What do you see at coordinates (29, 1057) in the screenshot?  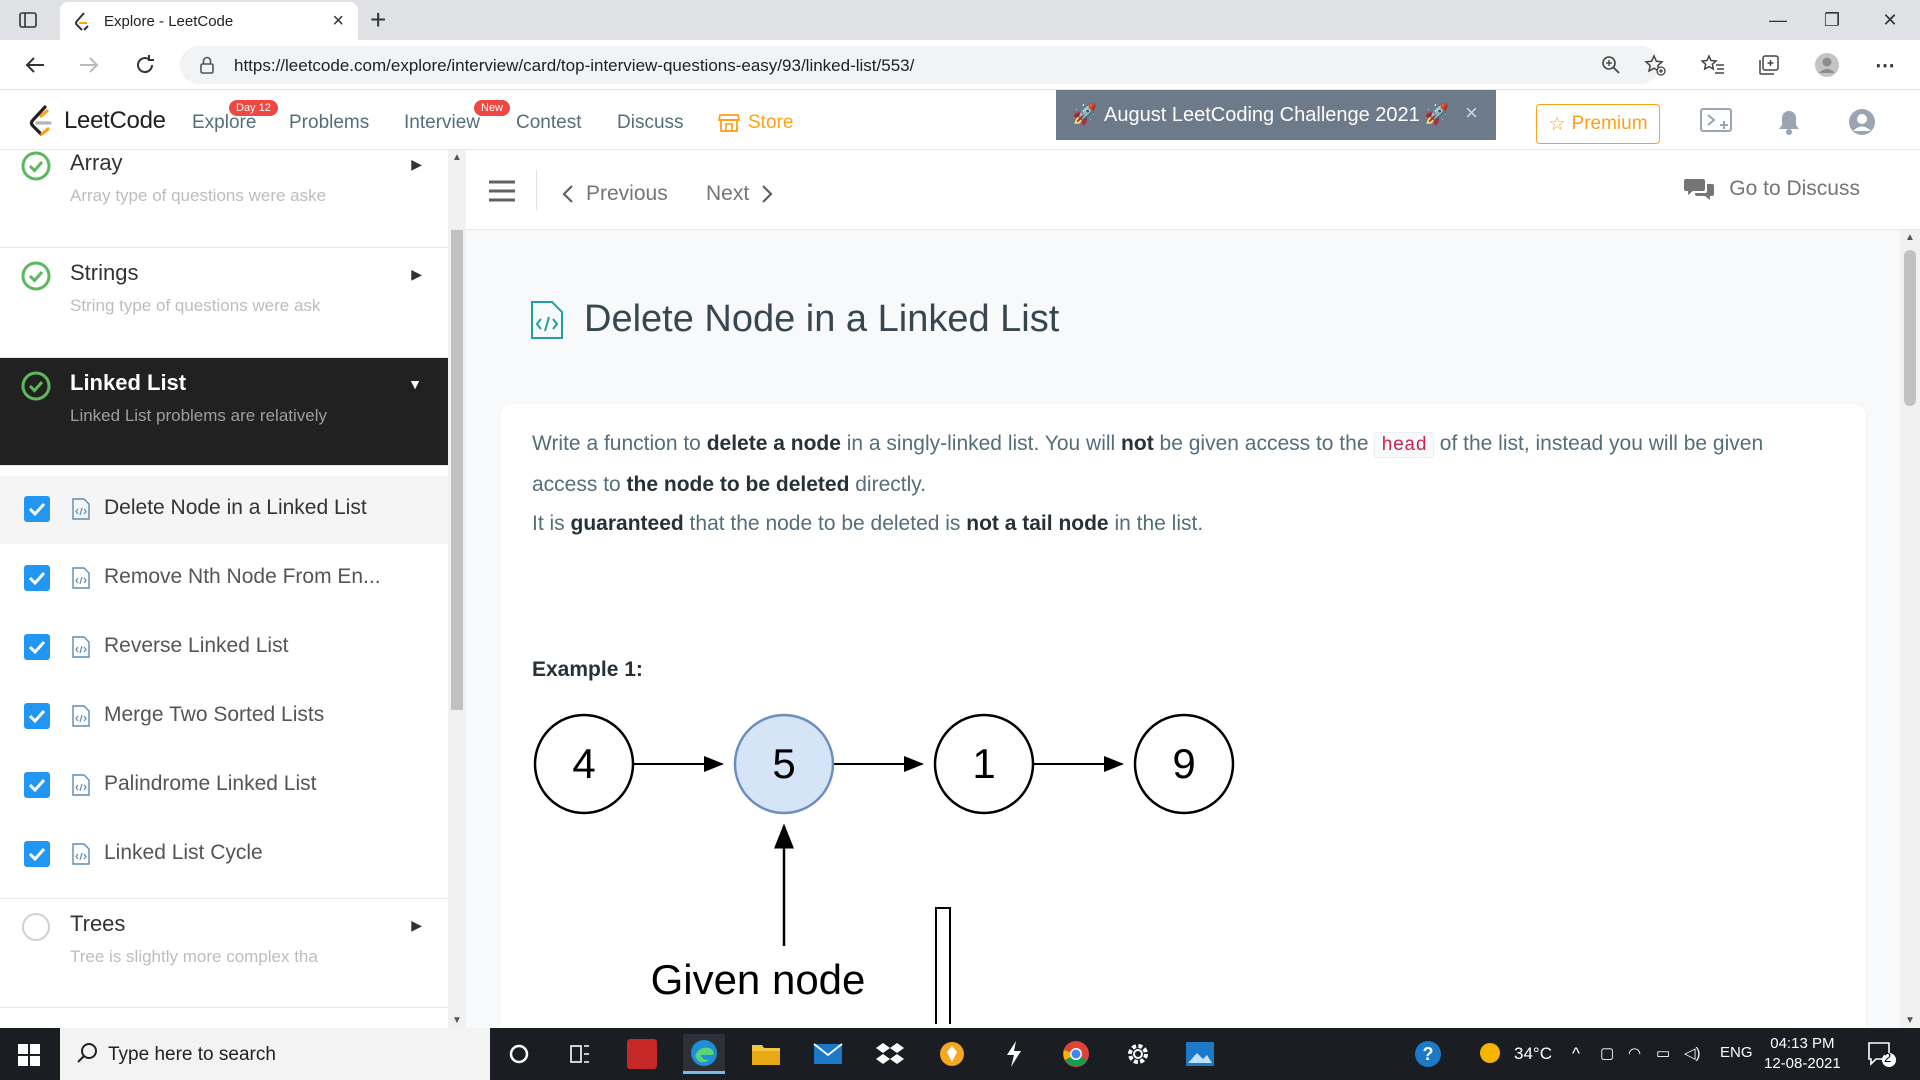 I see `windows-start-icon` at bounding box center [29, 1057].